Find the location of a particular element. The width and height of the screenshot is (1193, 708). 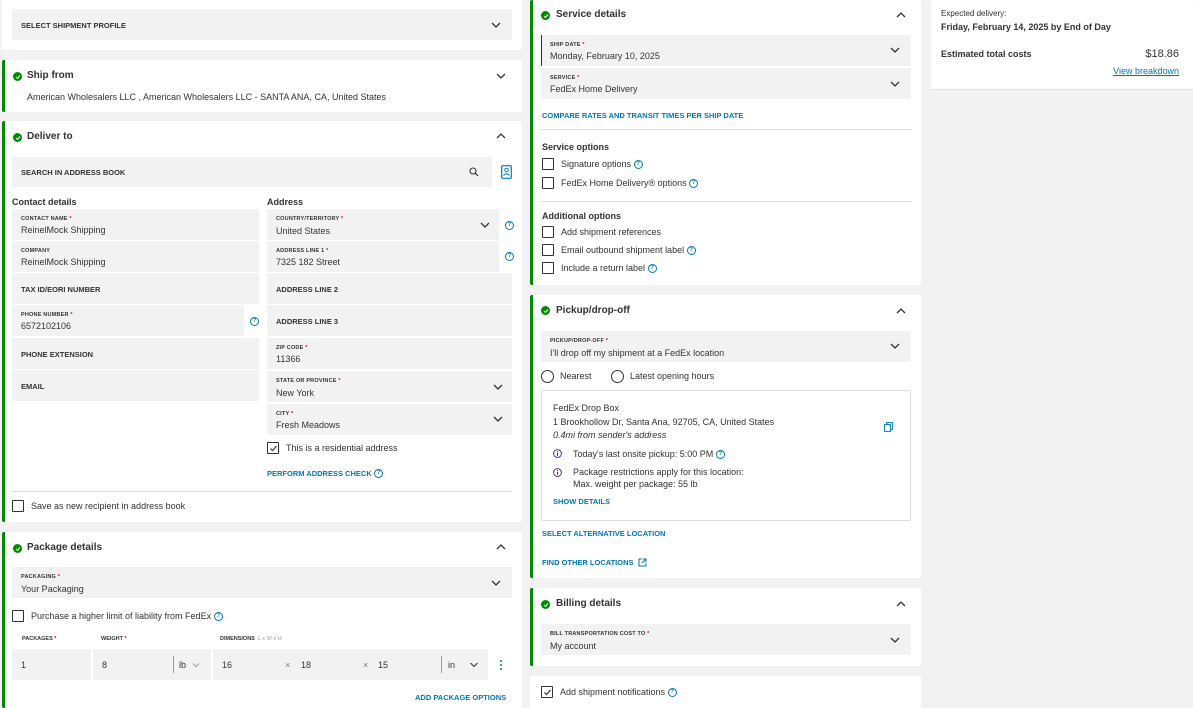

state-label: STATE OR PROVINCE is located at coordinates (306, 381).